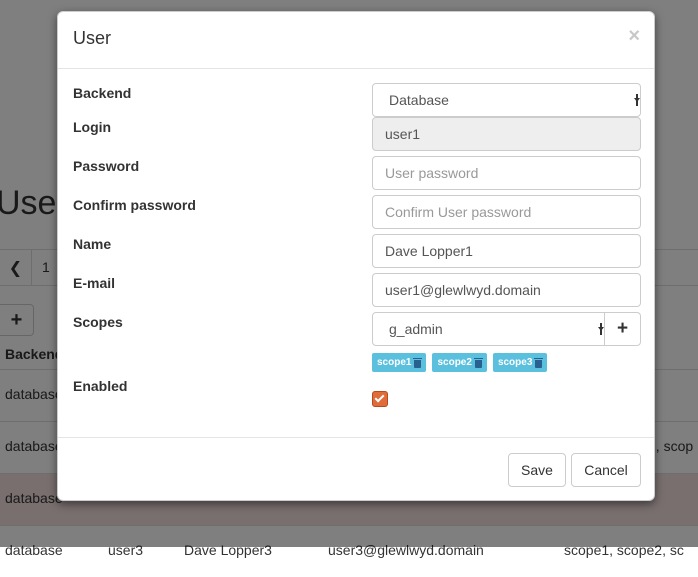 The height and width of the screenshot is (577, 698). Describe the element at coordinates (394, 362) in the screenshot. I see `scope-tag-label: scope1` at that location.